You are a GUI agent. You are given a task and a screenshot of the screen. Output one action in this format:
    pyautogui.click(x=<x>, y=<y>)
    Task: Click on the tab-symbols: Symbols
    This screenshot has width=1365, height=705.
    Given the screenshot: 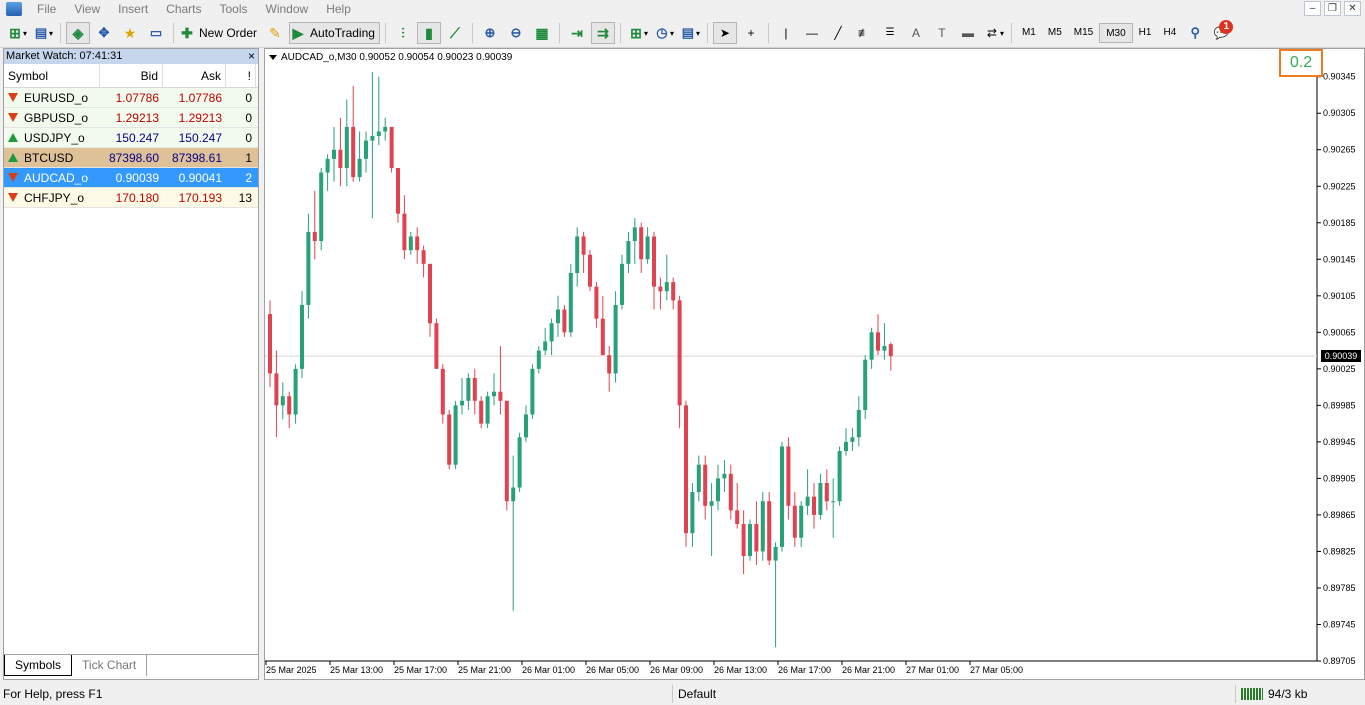 What is the action you would take?
    pyautogui.click(x=38, y=665)
    